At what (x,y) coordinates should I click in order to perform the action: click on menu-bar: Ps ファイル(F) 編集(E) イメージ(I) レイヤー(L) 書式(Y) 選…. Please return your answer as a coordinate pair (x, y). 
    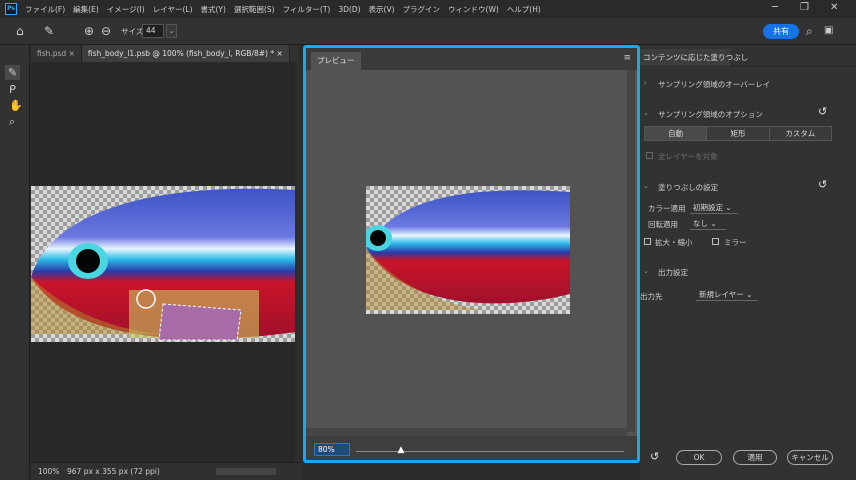
    Looking at the image, I should click on (428, 9).